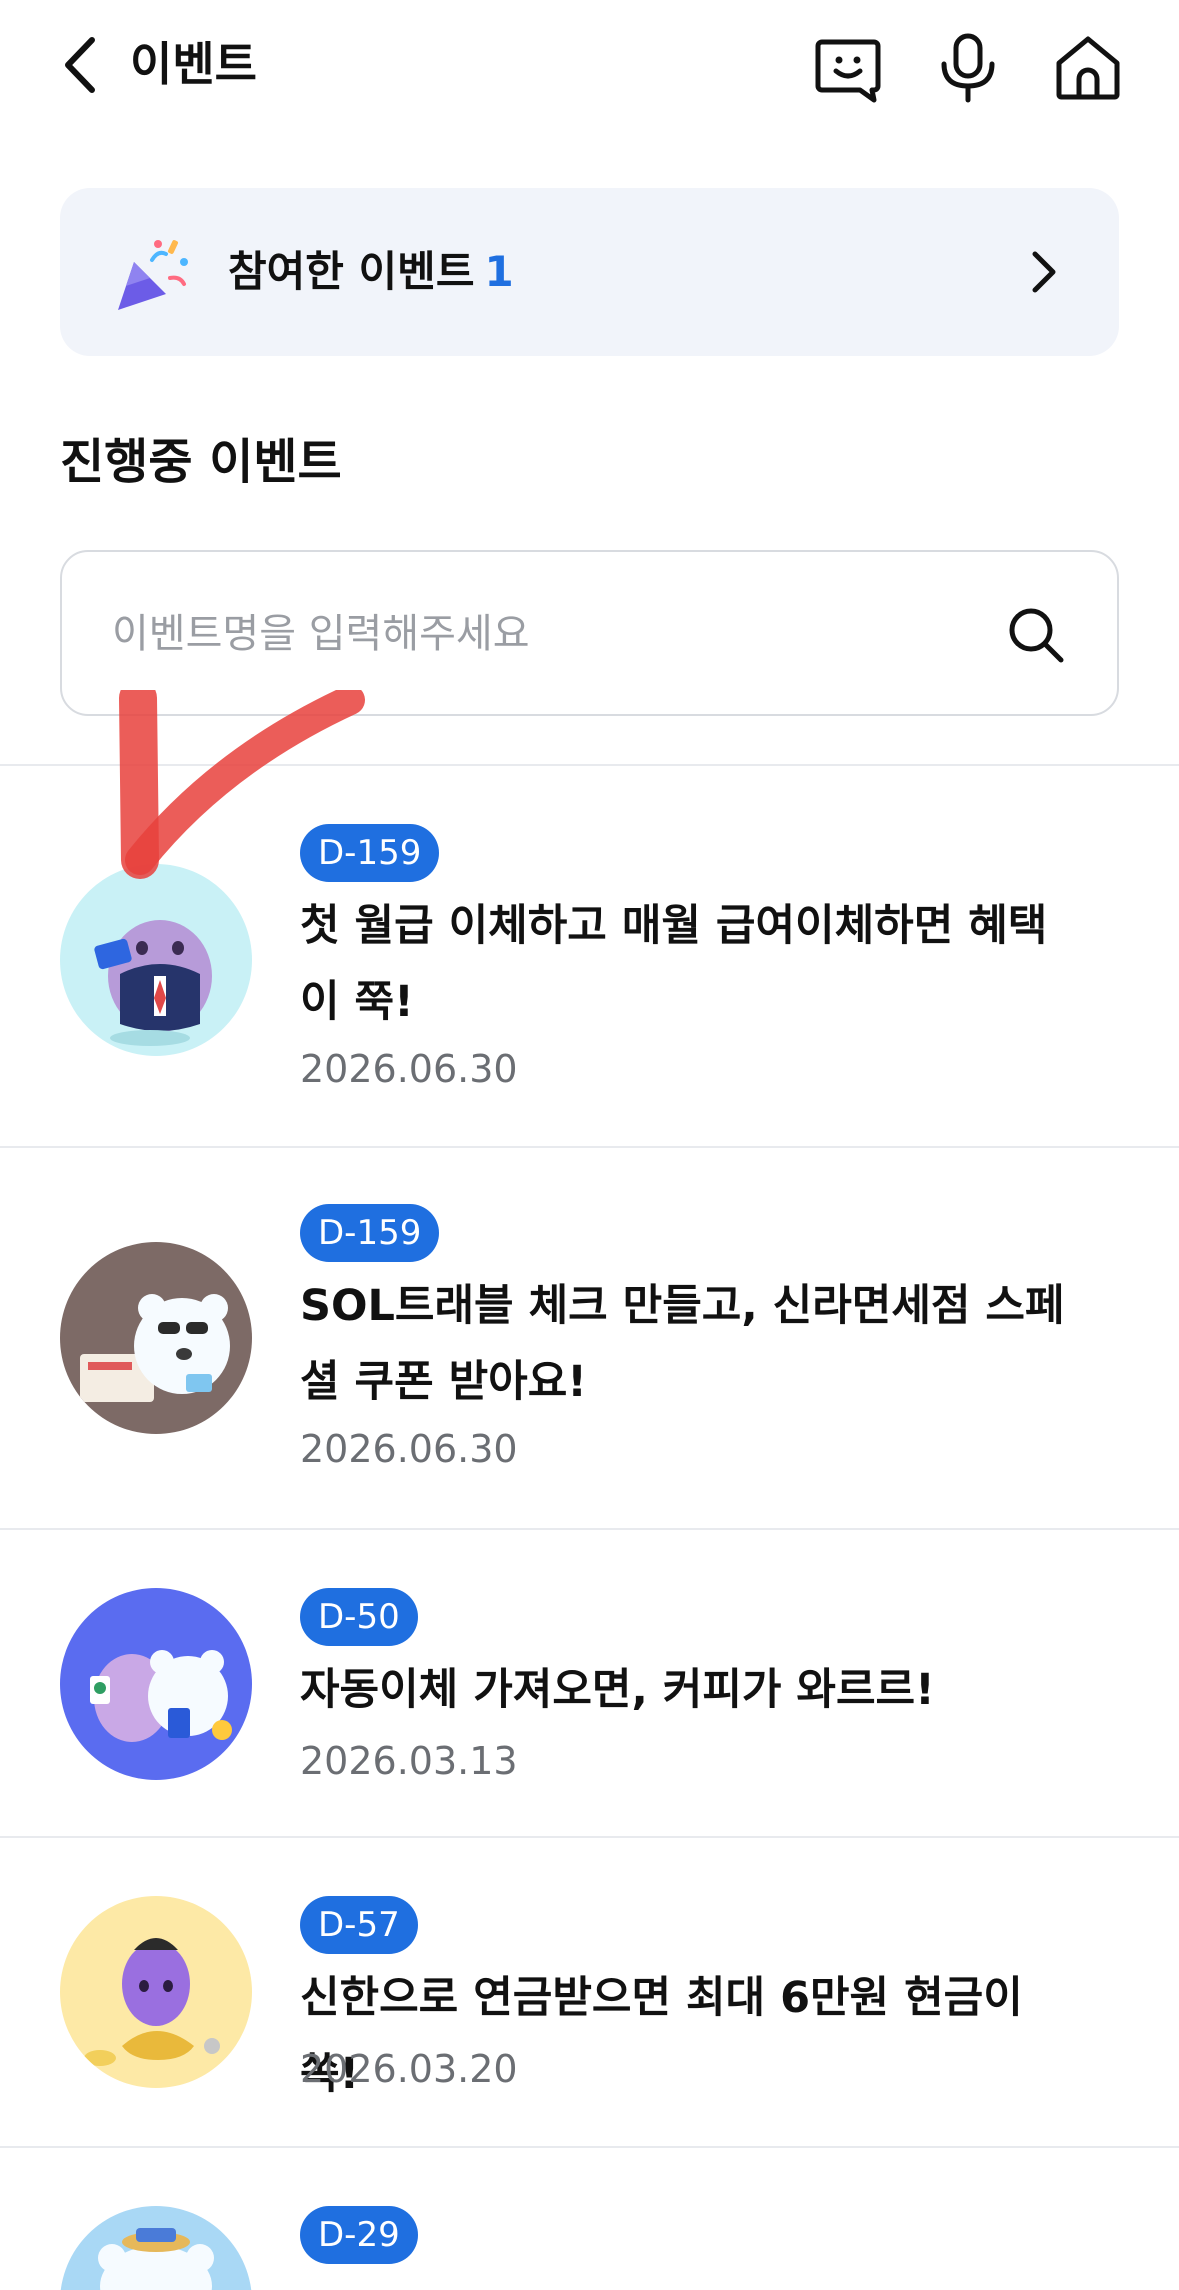  I want to click on microphone-icon, so click(968, 68).